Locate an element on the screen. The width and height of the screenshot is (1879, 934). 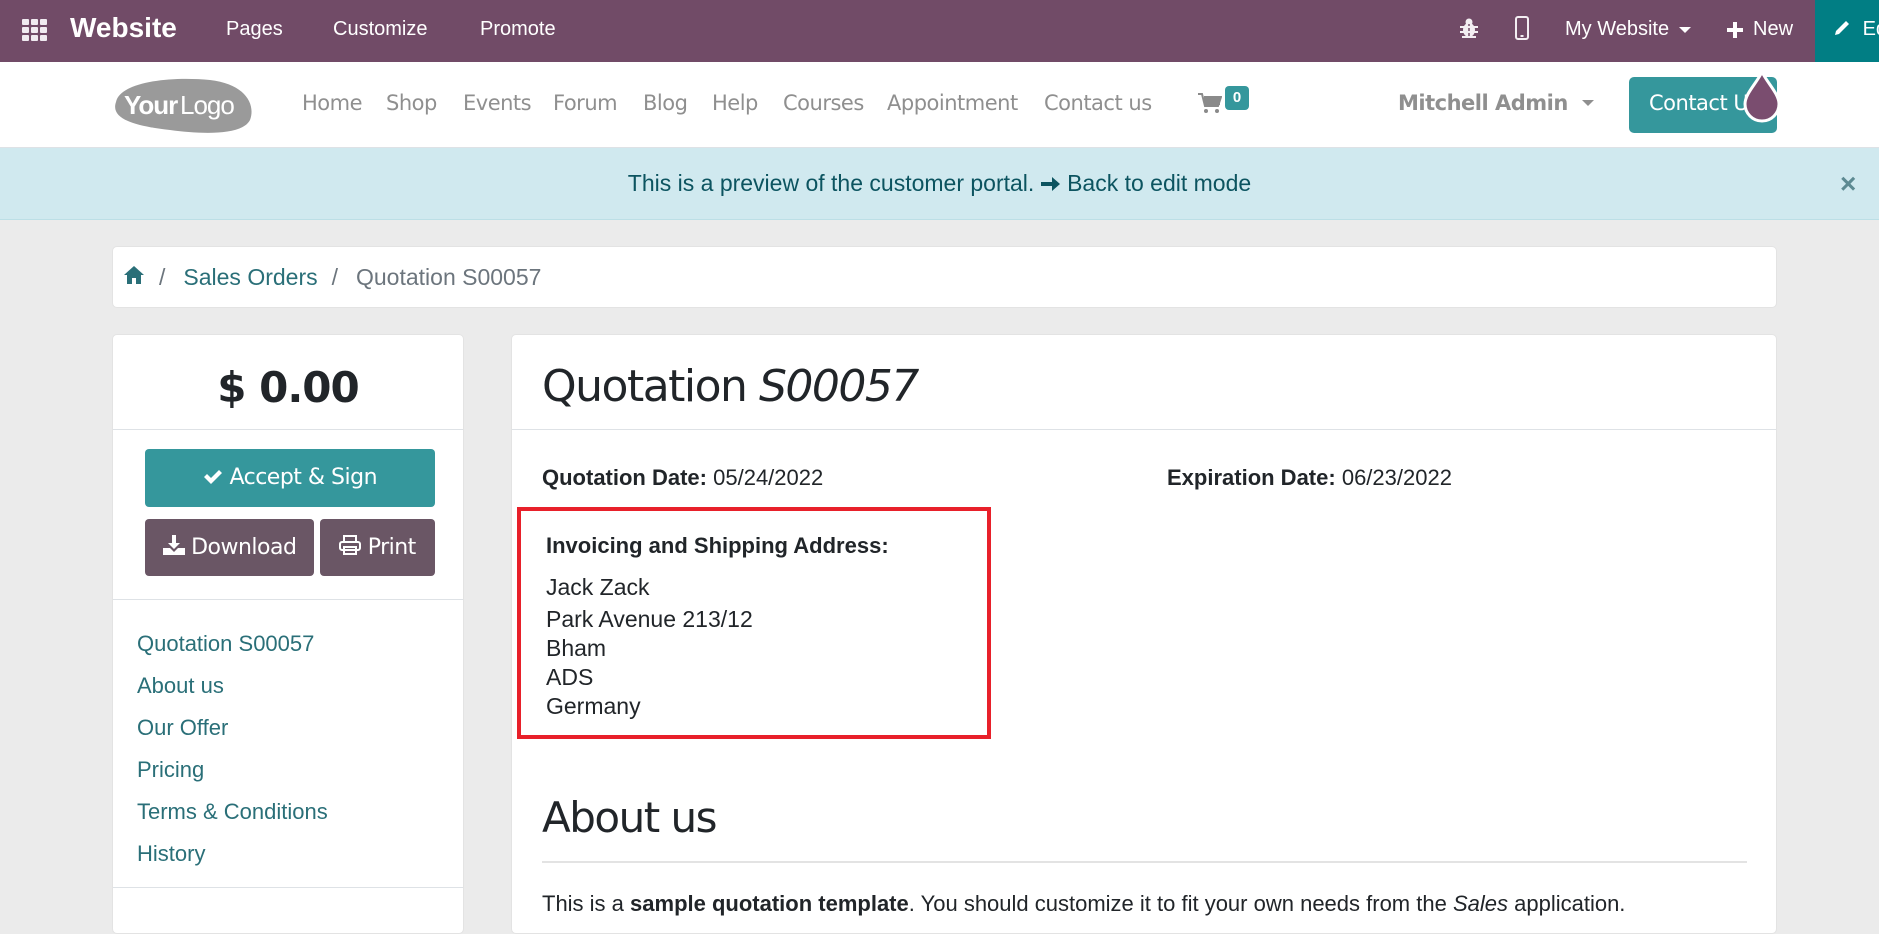
svg-text: Your is located at coordinates (151, 105).